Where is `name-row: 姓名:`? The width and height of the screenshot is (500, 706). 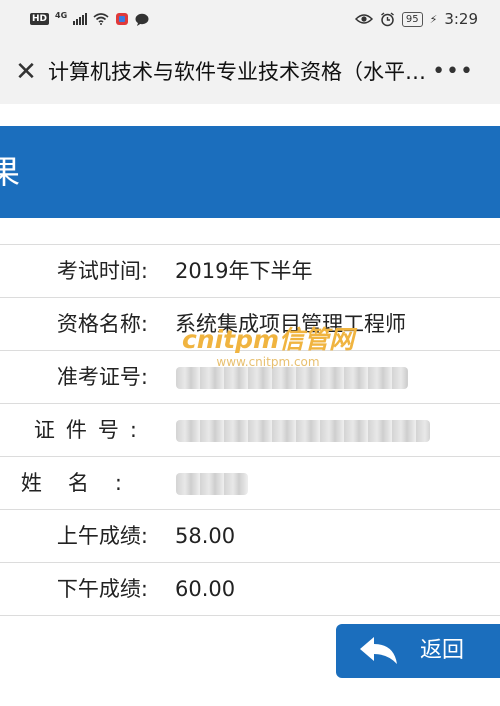
name-row: 姓名: is located at coordinates (250, 482).